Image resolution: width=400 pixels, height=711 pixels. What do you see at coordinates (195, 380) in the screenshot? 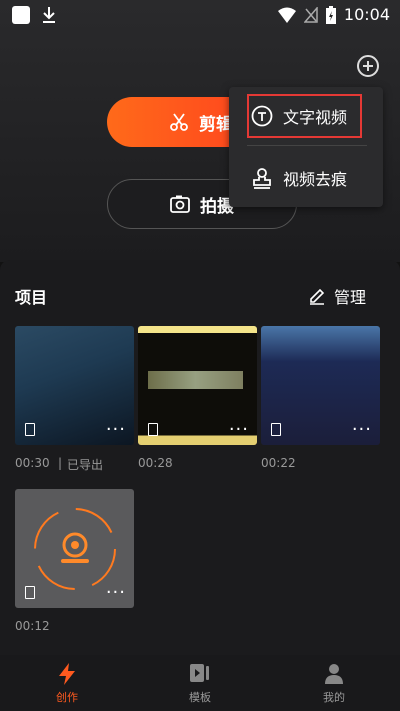
I see `blurred-content` at bounding box center [195, 380].